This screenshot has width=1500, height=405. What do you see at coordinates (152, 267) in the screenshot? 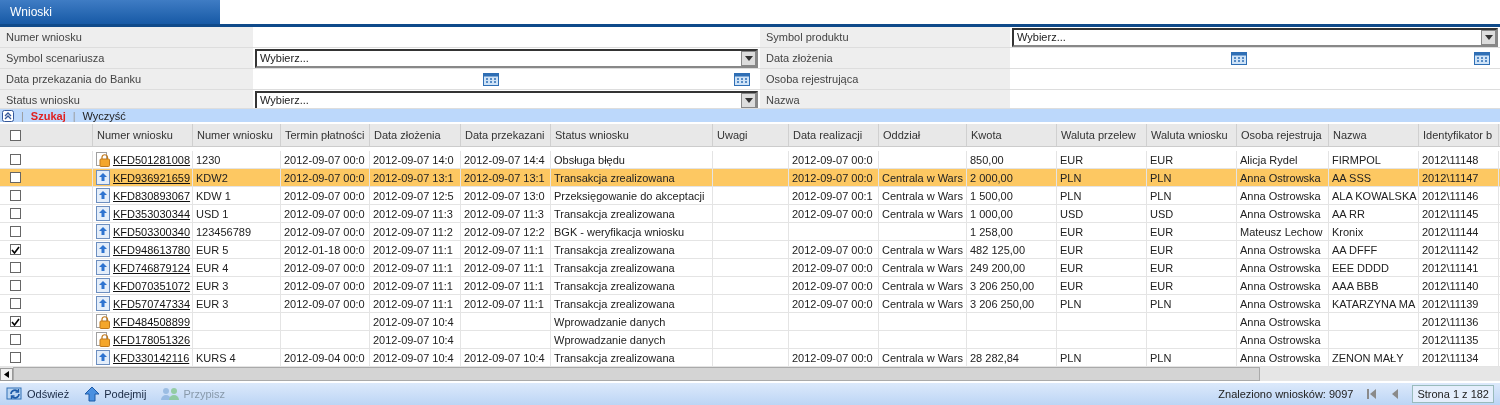
I see `application-link: KFD746879124` at bounding box center [152, 267].